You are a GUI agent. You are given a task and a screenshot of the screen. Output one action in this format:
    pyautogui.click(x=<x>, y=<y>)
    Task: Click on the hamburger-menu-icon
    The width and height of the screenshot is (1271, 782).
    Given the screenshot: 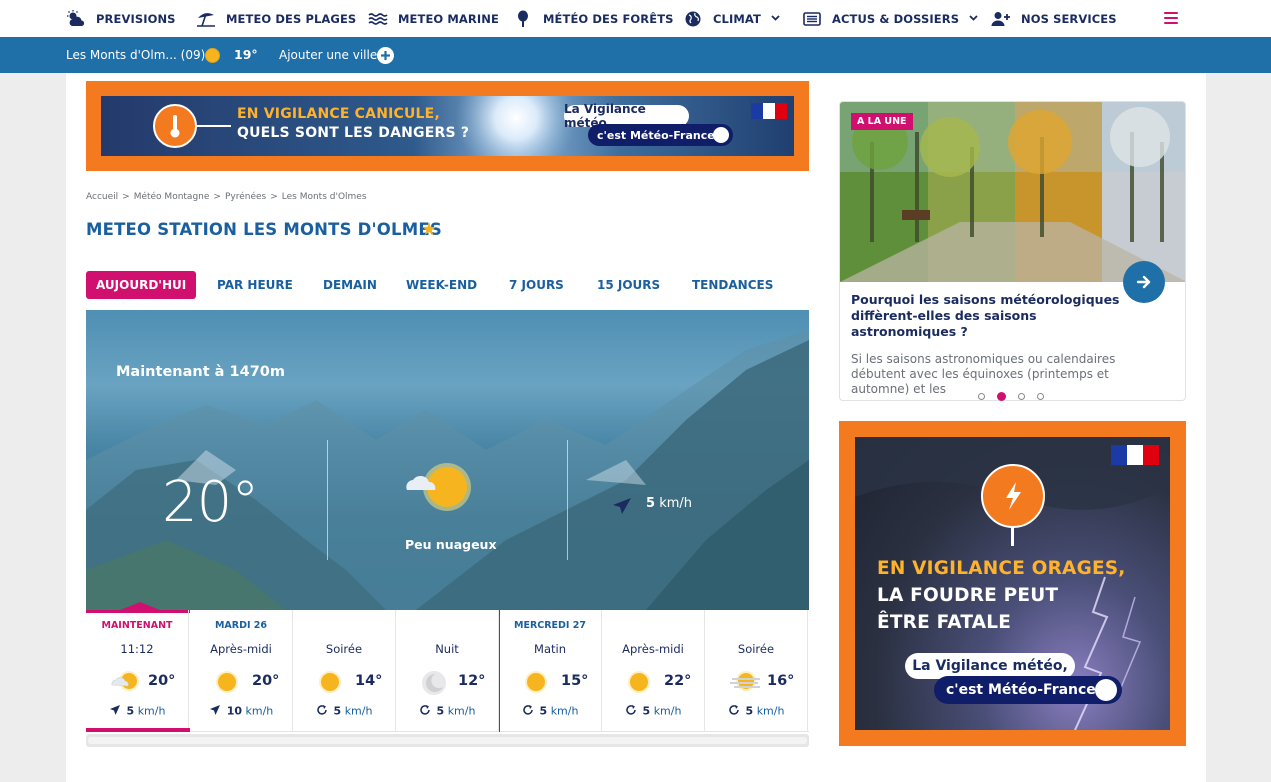 What is the action you would take?
    pyautogui.click(x=1171, y=18)
    